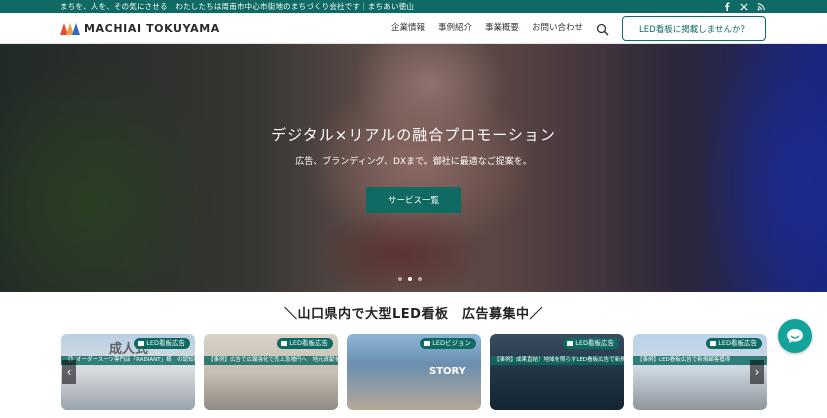  Describe the element at coordinates (602, 28) in the screenshot. I see `search-icon` at that location.